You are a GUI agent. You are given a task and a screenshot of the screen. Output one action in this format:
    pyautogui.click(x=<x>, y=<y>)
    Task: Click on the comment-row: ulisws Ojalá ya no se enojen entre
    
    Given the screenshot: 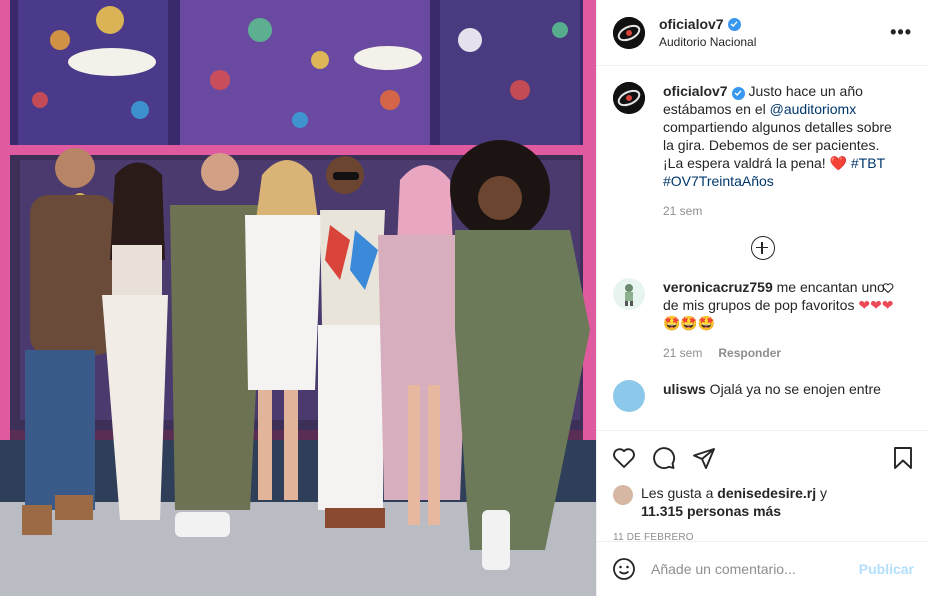 What is the action you would take?
    pyautogui.click(x=762, y=396)
    